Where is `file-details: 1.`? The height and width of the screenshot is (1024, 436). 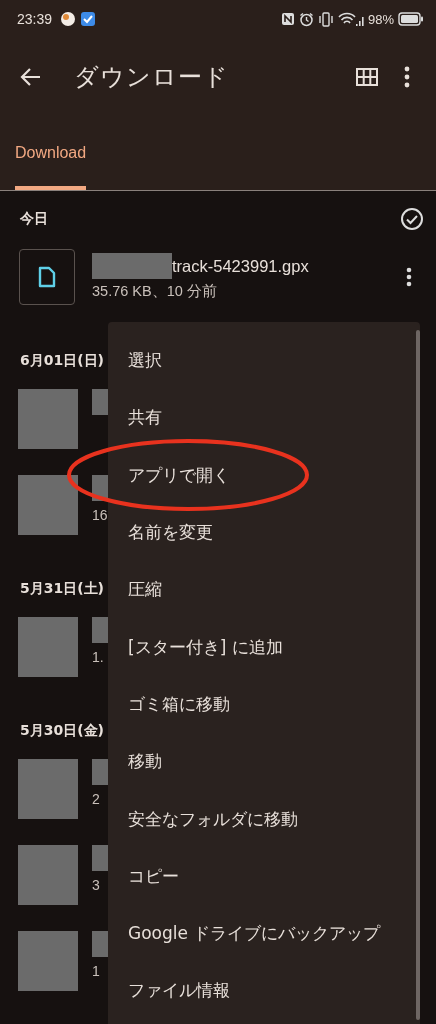 file-details: 1. is located at coordinates (98, 657).